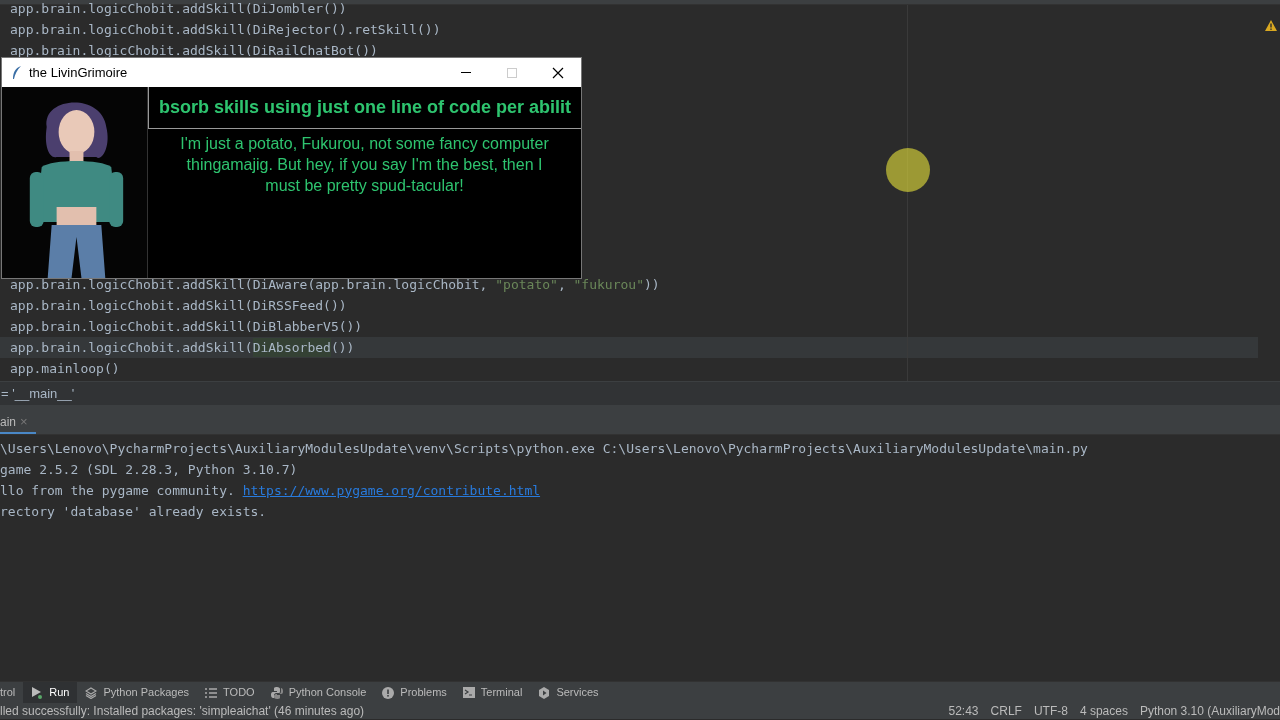 The height and width of the screenshot is (720, 1280). Describe the element at coordinates (134, 511) in the screenshot. I see `console-line: rectory 'database' already exists.` at that location.